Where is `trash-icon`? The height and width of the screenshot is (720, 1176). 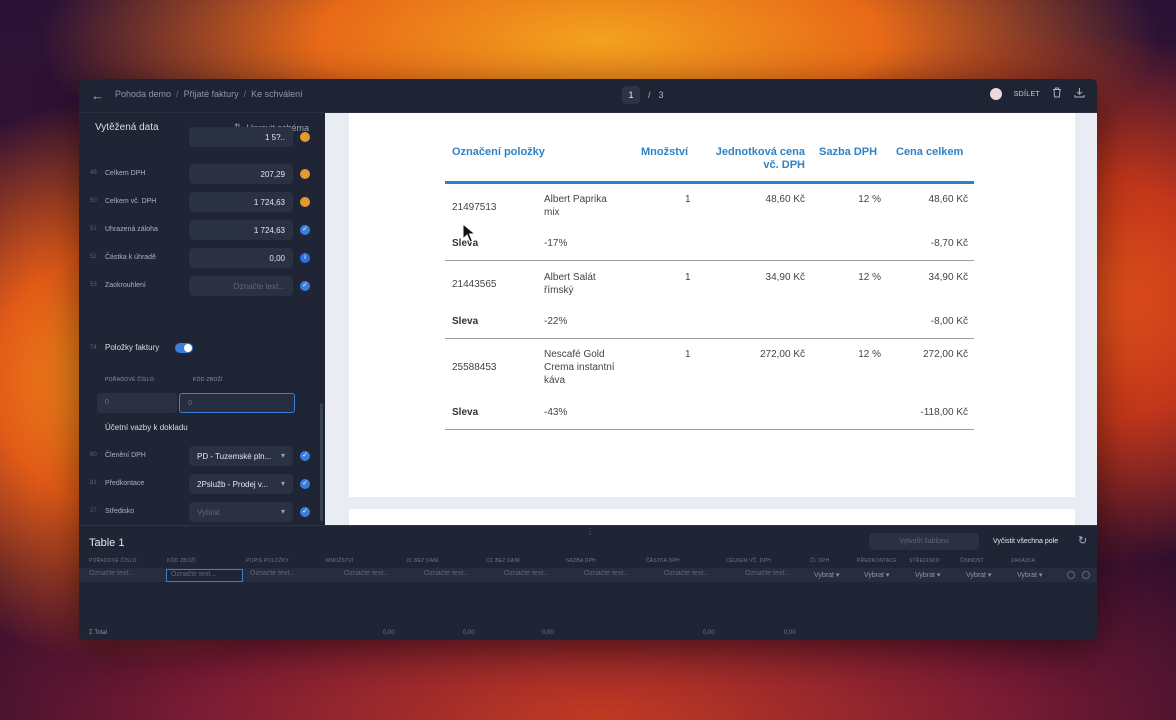
trash-icon is located at coordinates (1057, 94).